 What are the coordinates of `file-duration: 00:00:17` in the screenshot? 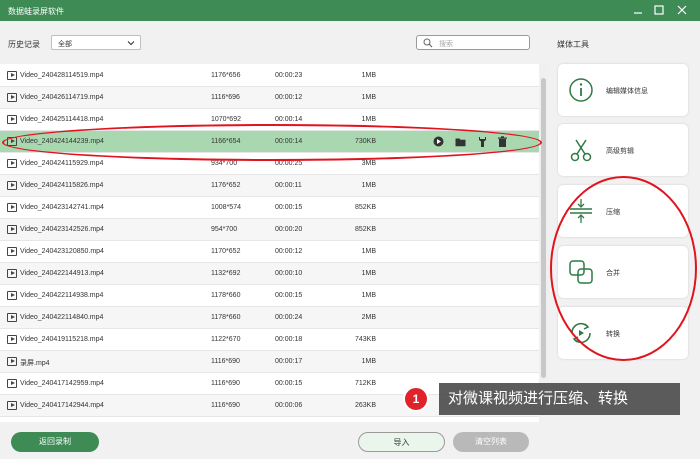 It's located at (289, 361).